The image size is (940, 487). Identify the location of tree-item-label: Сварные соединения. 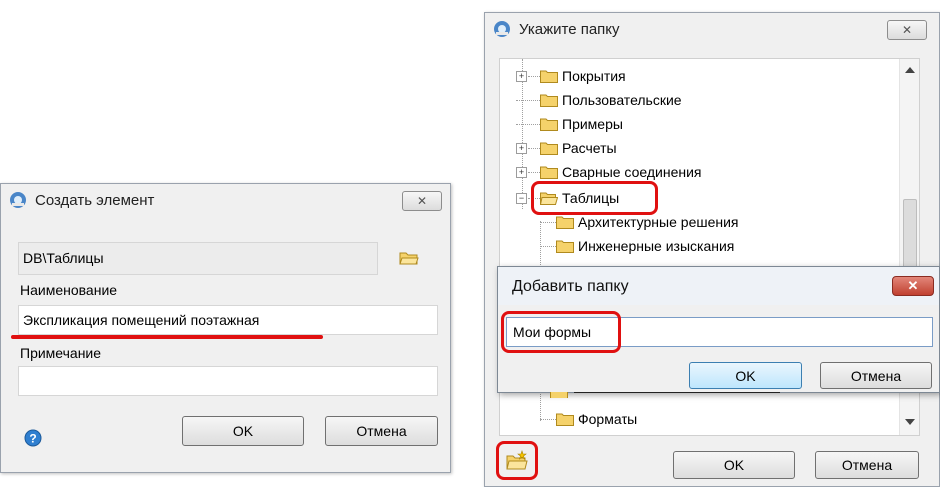
(632, 172).